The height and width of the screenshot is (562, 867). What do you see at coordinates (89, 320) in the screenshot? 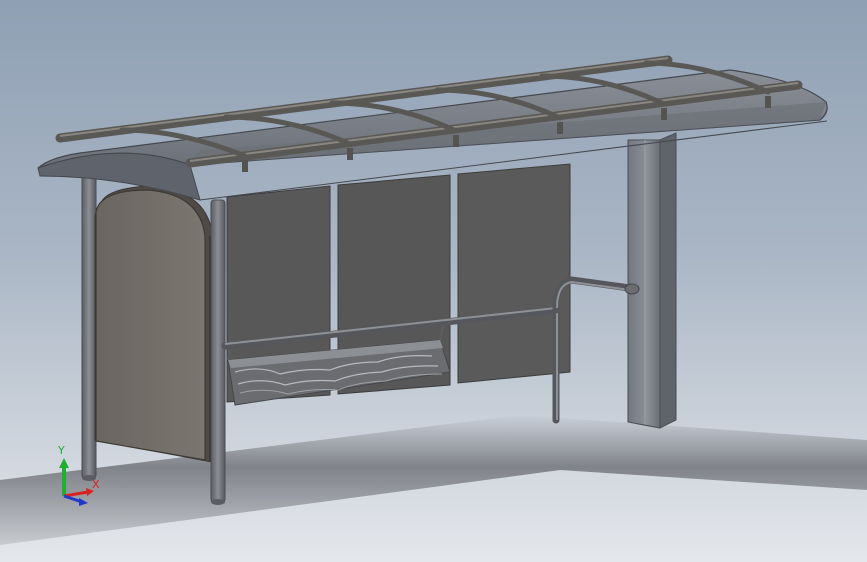
I see `left-post` at bounding box center [89, 320].